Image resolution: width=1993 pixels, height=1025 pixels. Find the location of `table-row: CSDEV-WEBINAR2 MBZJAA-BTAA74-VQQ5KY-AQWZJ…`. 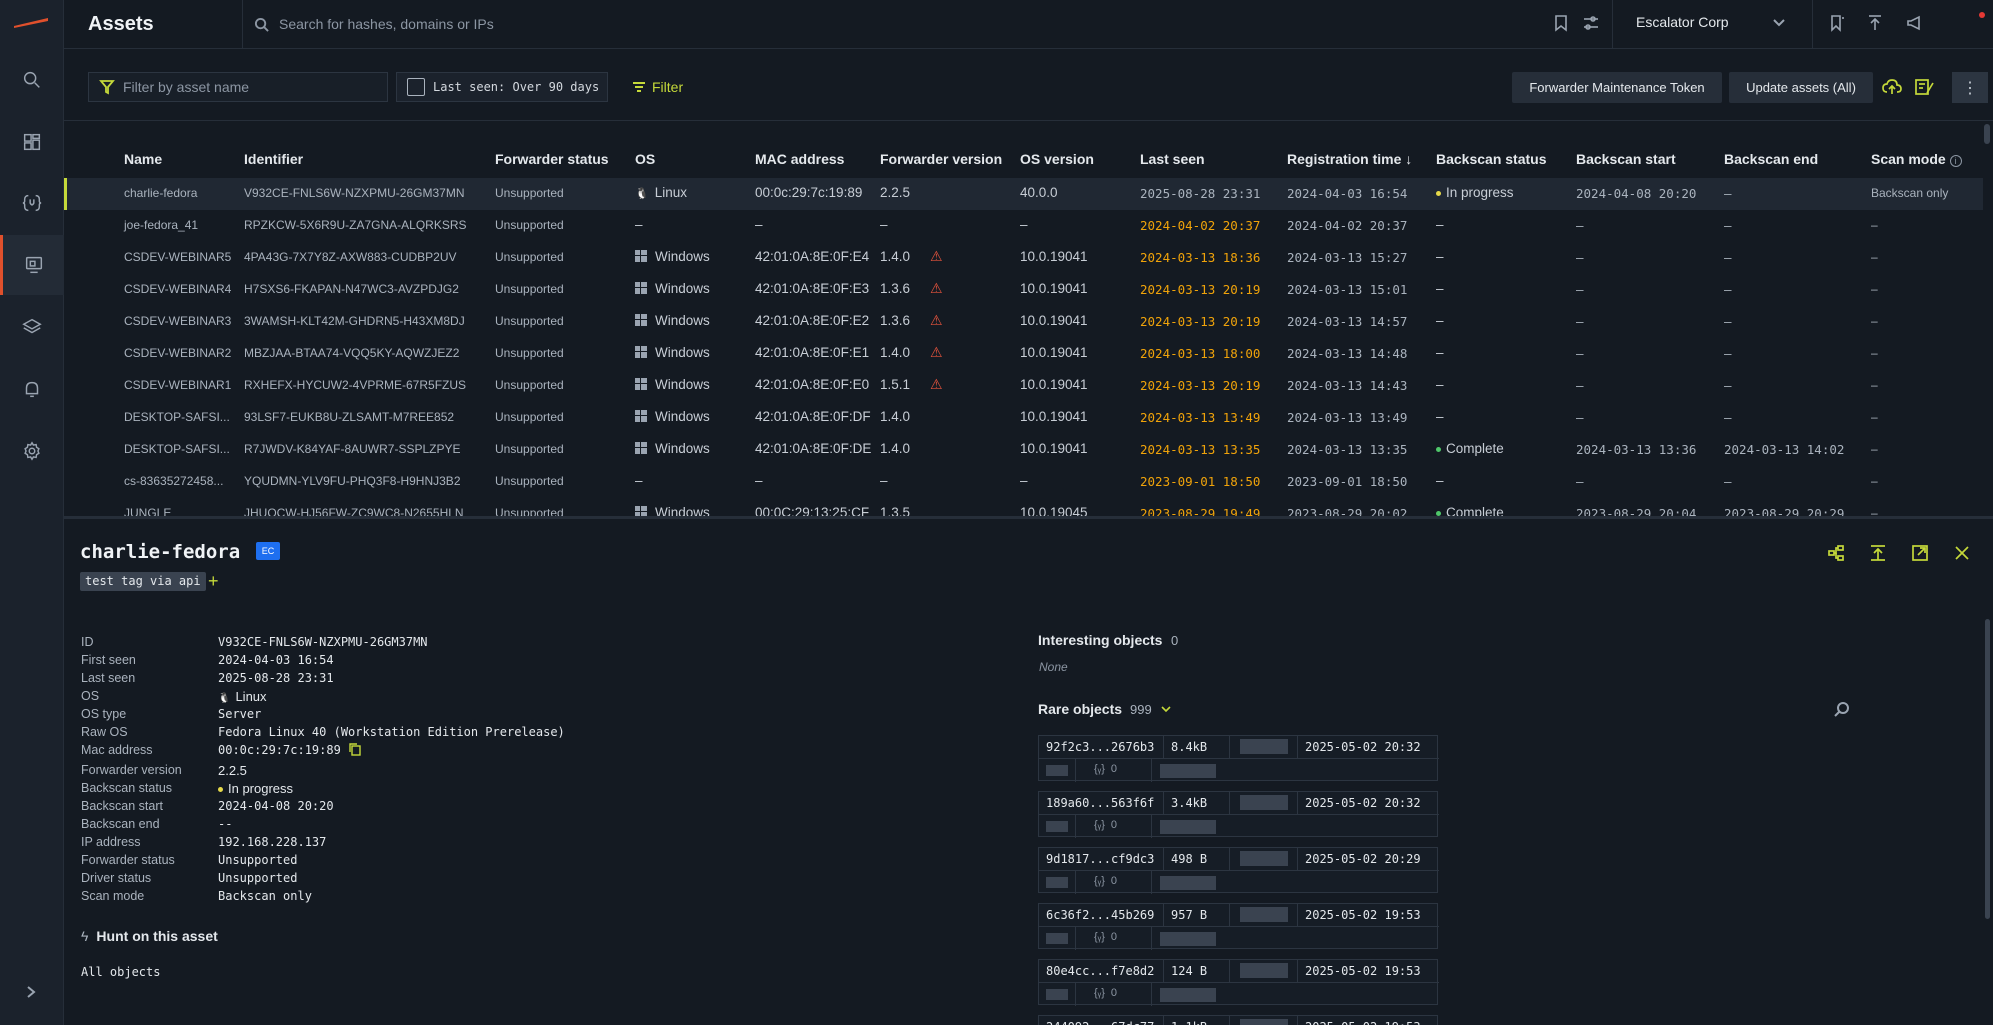

table-row: CSDEV-WEBINAR2 MBZJAA-BTAA74-VQQ5KY-AQWZJ… is located at coordinates (1023, 354).